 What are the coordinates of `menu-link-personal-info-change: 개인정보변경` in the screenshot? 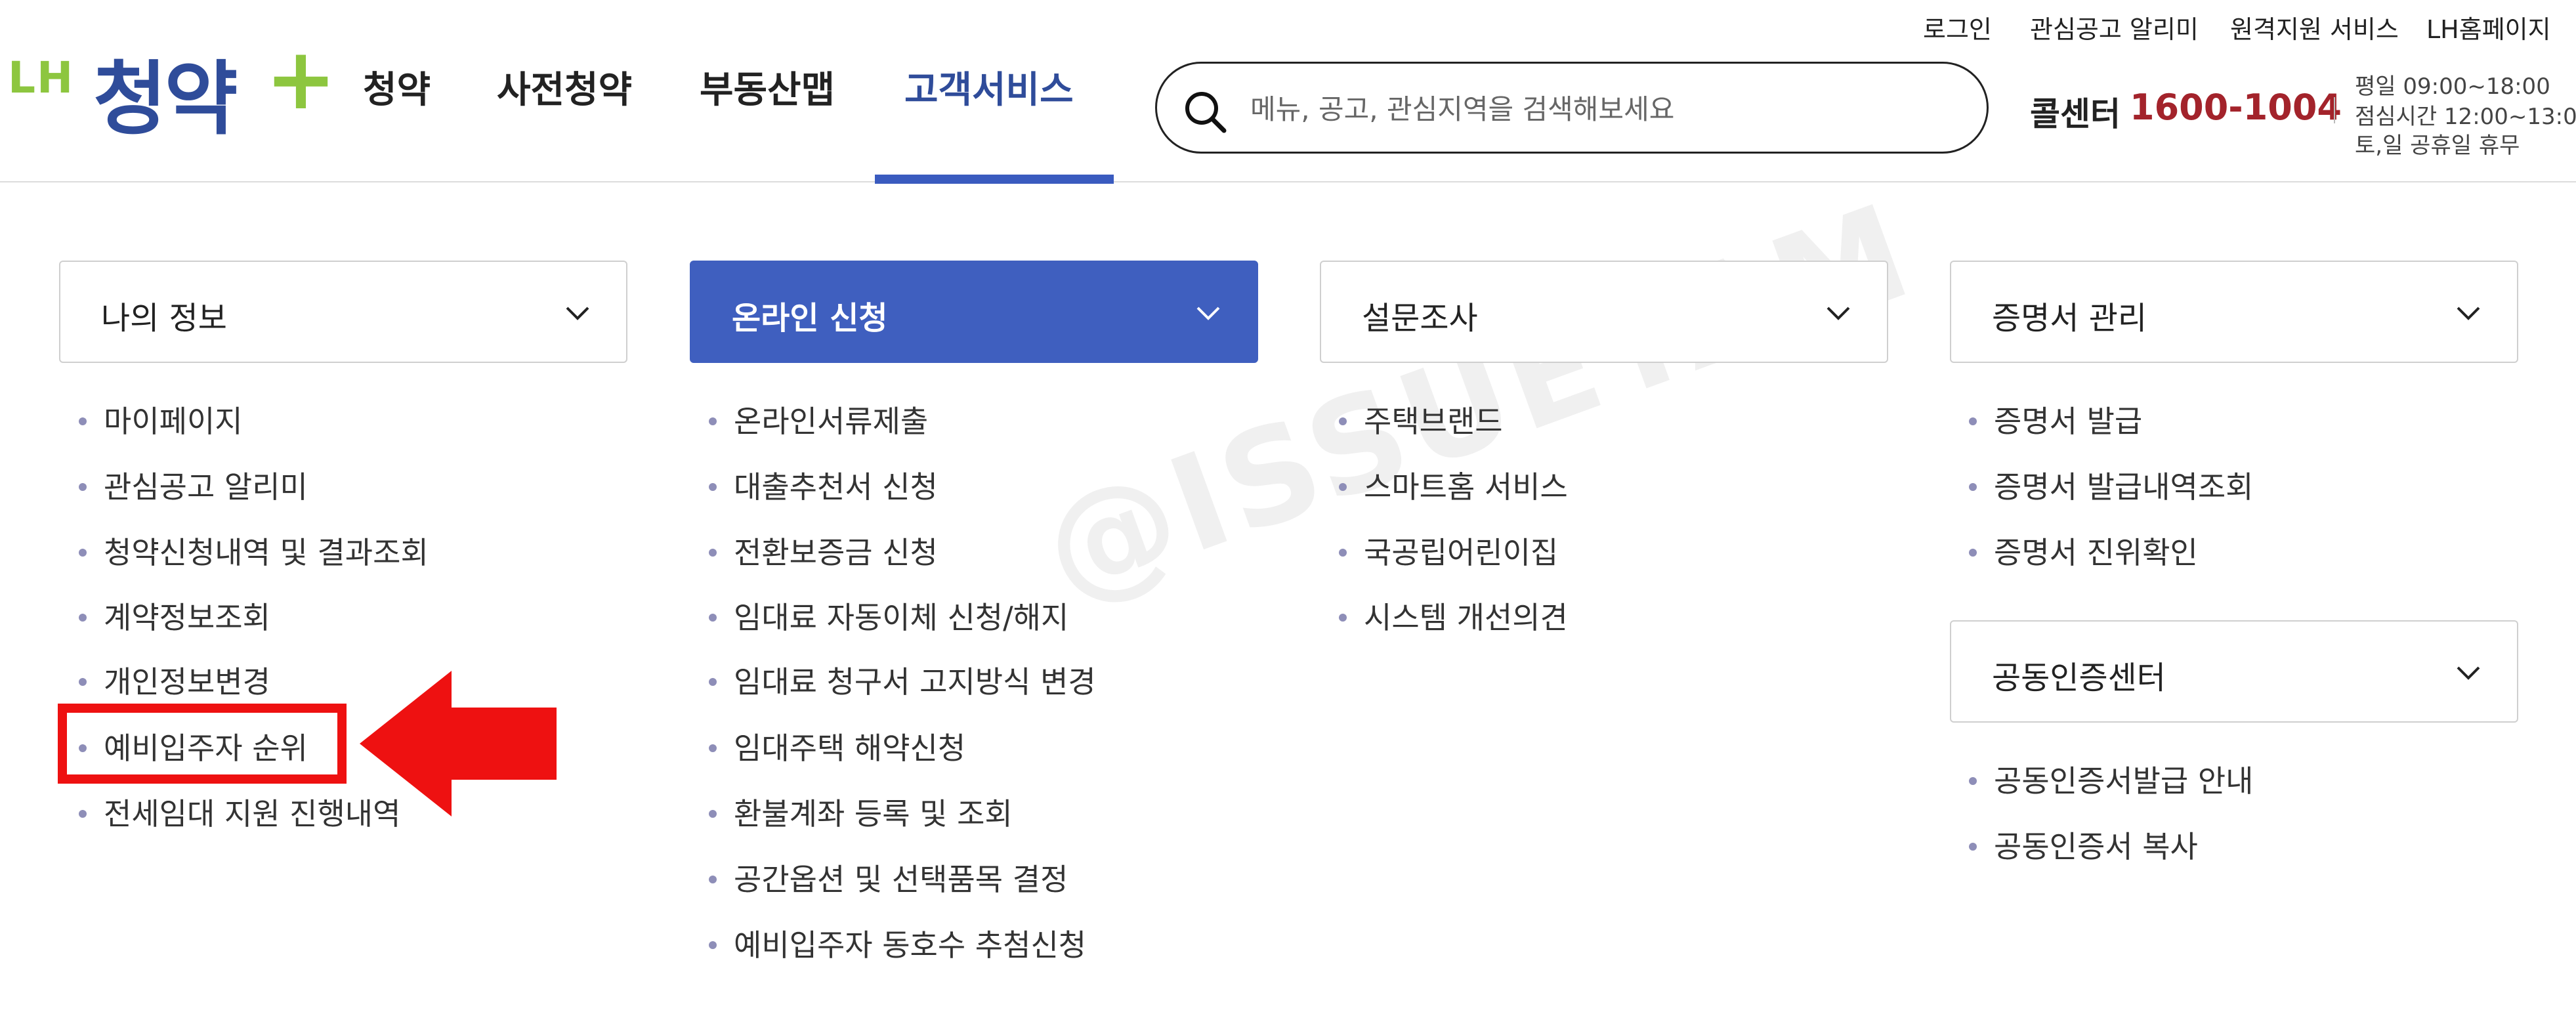 It's located at (174, 680).